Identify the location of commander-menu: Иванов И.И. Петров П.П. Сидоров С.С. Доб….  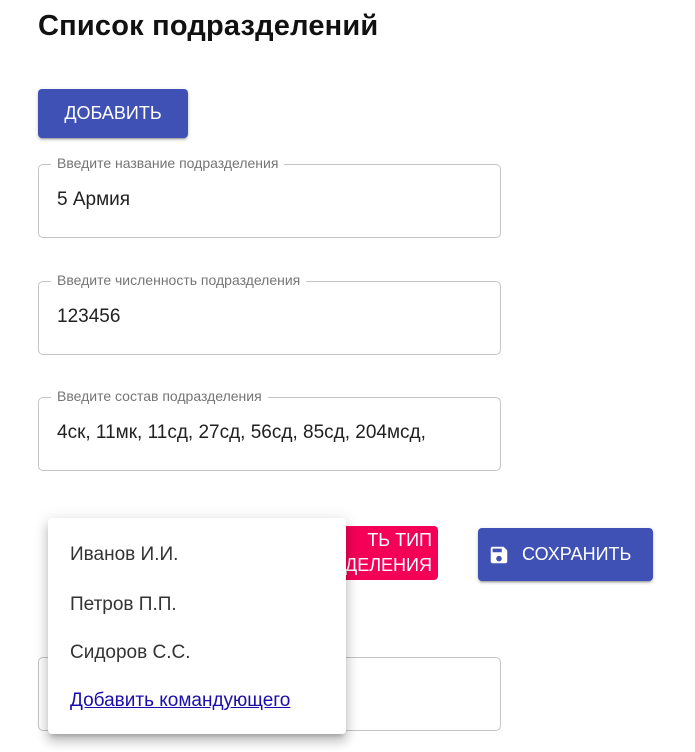
(197, 626).